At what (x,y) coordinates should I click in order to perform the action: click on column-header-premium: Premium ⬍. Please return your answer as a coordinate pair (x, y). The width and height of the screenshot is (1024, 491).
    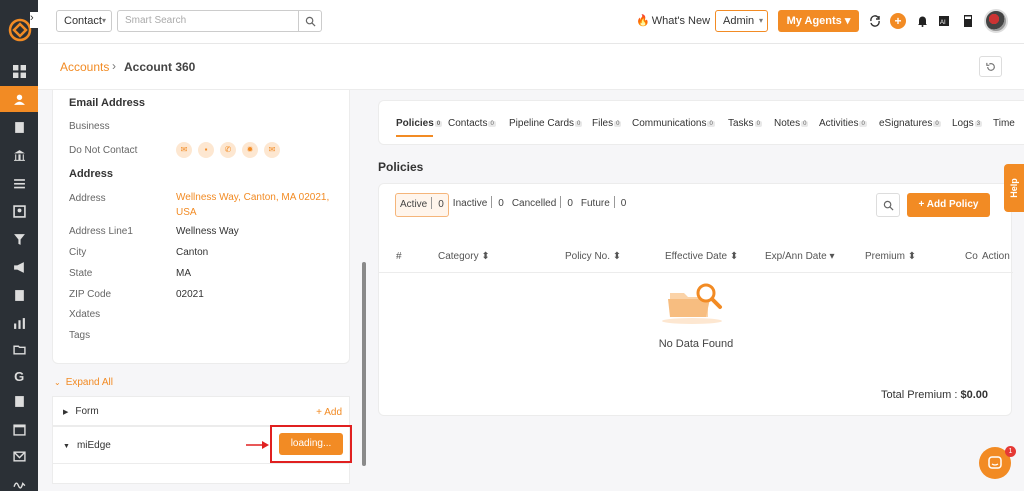
    Looking at the image, I should click on (890, 256).